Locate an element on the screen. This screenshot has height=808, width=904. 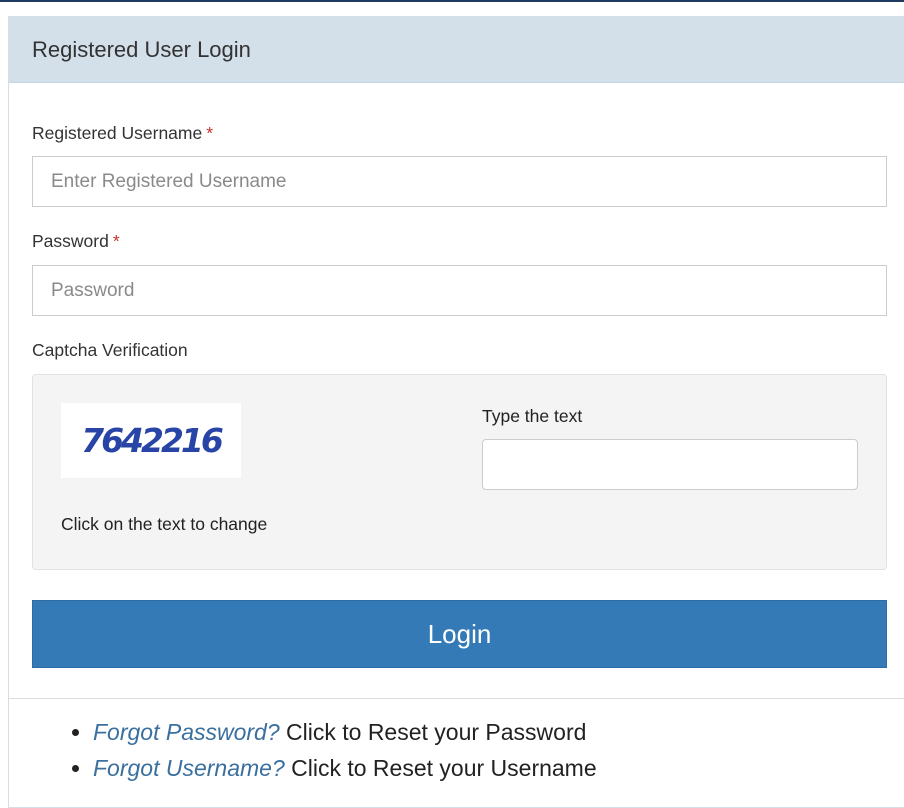
top-border is located at coordinates (452, 1).